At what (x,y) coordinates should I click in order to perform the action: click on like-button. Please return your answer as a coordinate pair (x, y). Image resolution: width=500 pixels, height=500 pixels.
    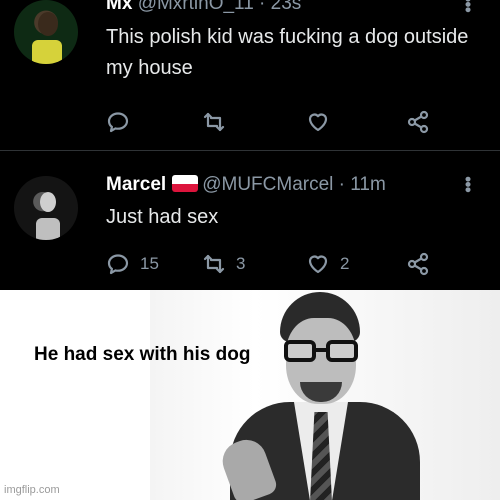
    Looking at the image, I should click on (323, 122).